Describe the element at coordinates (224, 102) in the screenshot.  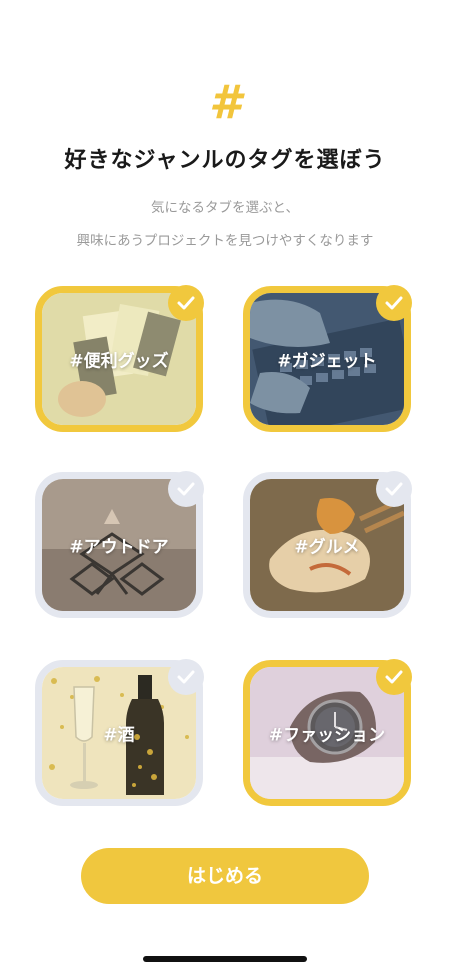
I see `hashtag-icon: #` at that location.